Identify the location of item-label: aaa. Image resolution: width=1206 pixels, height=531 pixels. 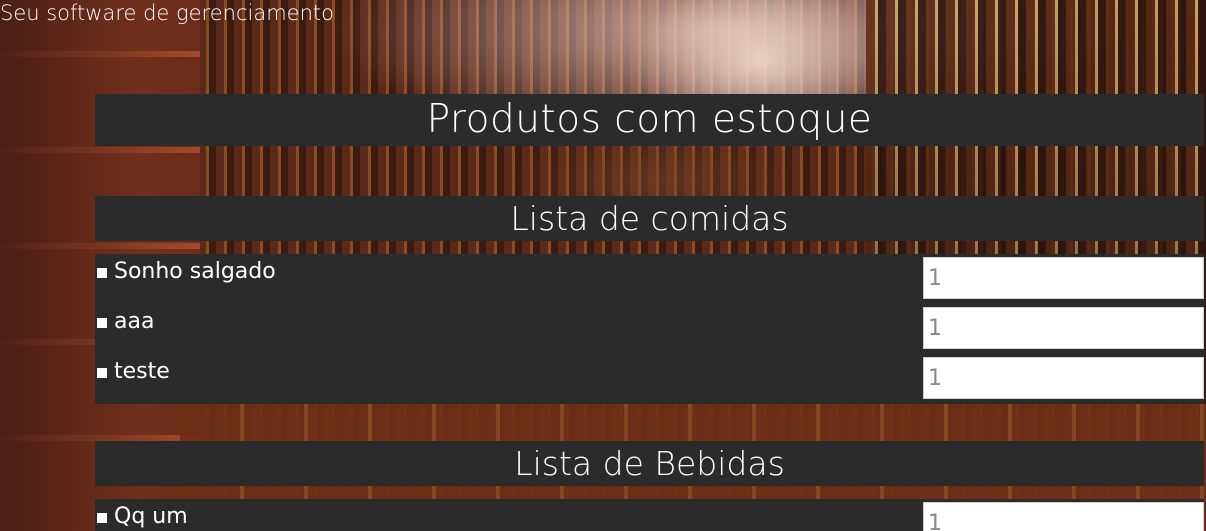
(134, 321).